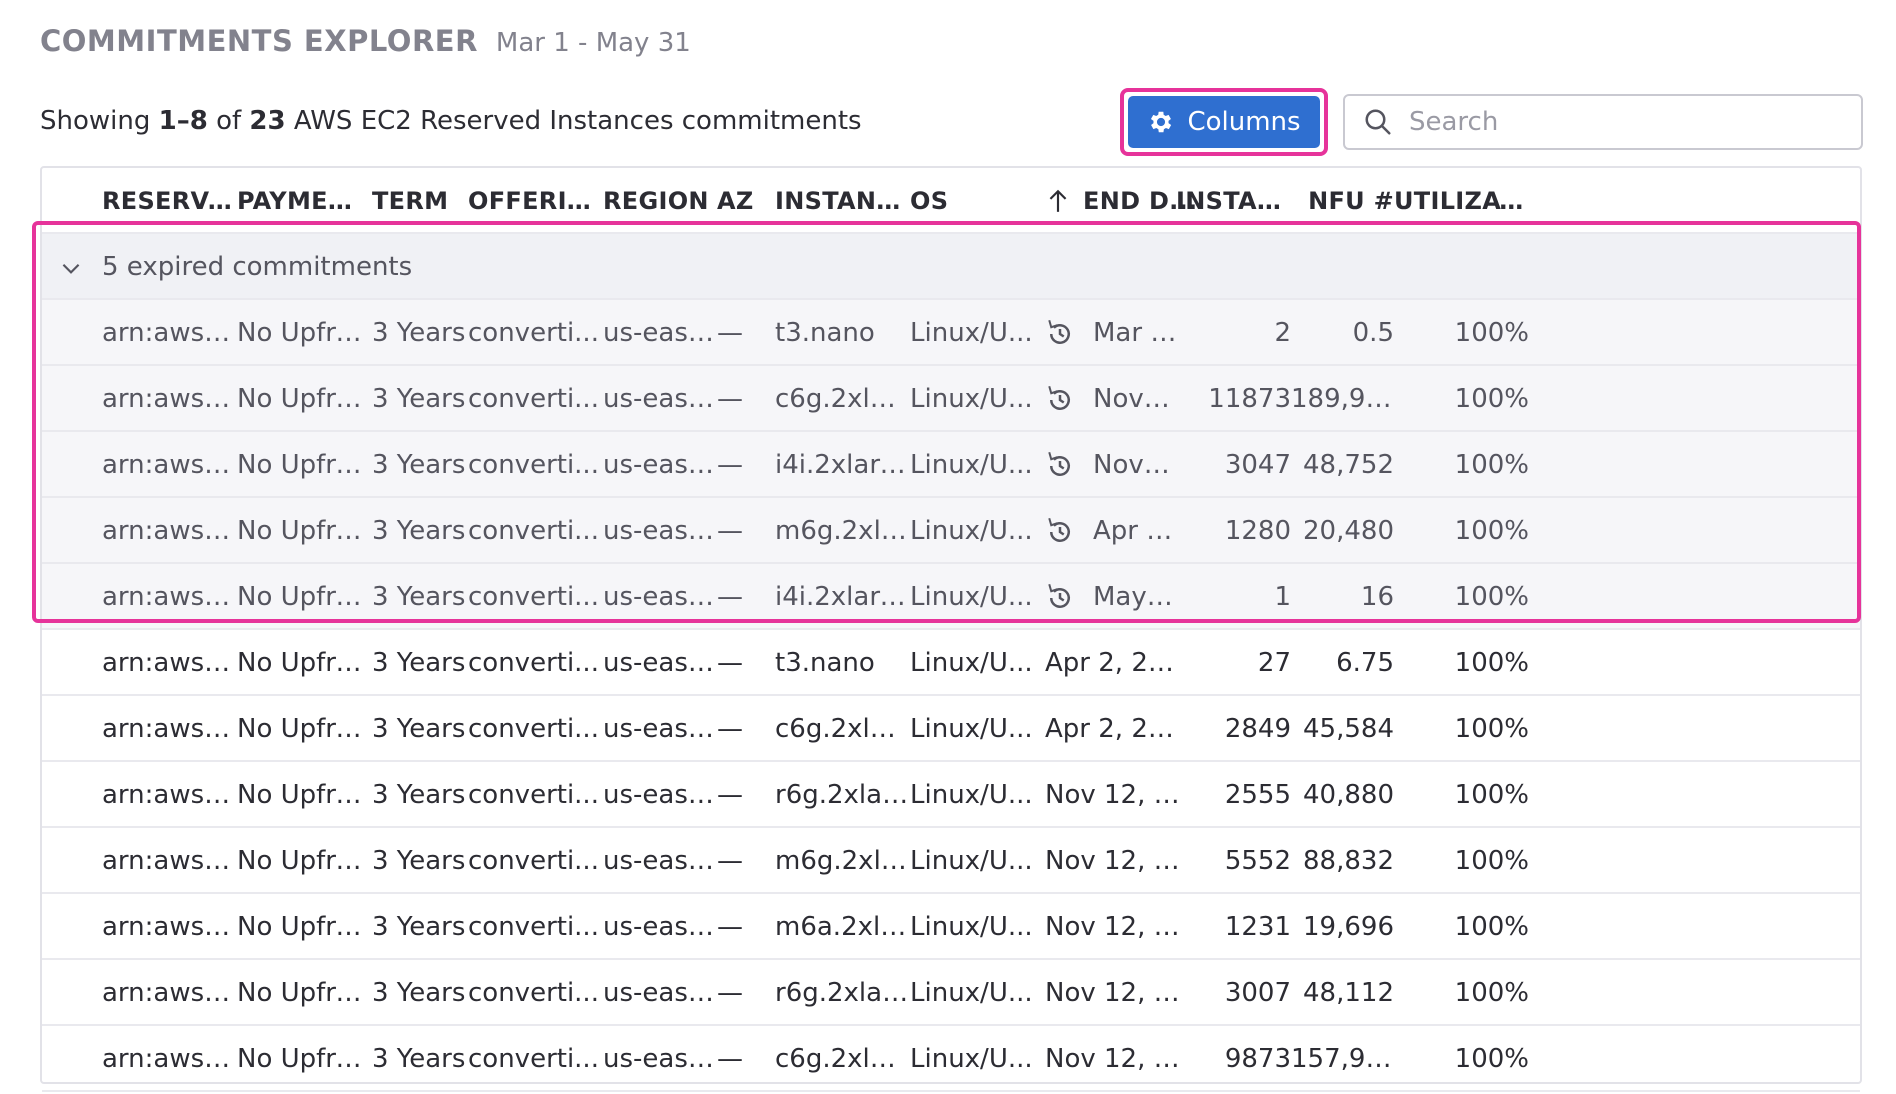  I want to click on summary-range: 1–8, so click(183, 121).